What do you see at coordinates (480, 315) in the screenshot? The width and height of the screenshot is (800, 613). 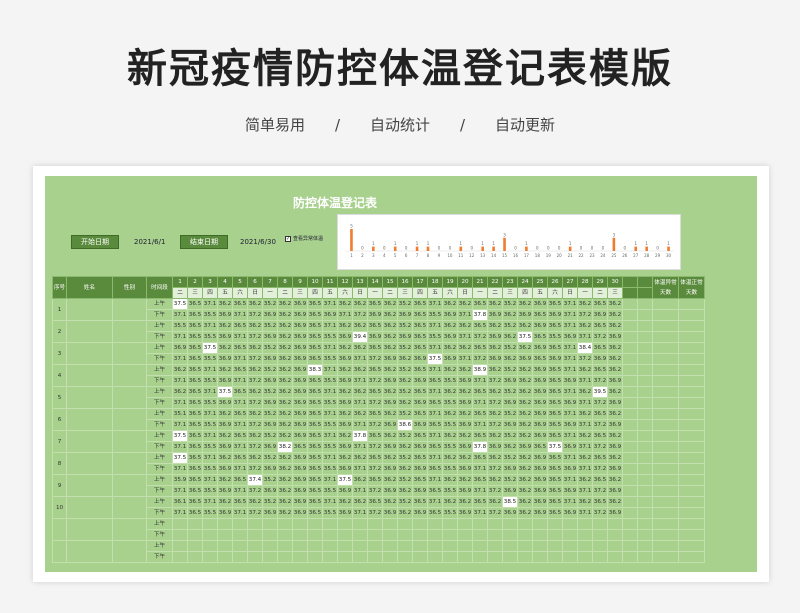 I see `temperature-cell: 37.8` at bounding box center [480, 315].